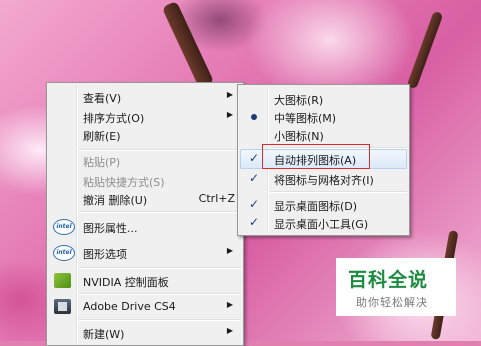  Describe the element at coordinates (145, 333) in the screenshot. I see `menu-item-new: 新建(W) ▶` at that location.